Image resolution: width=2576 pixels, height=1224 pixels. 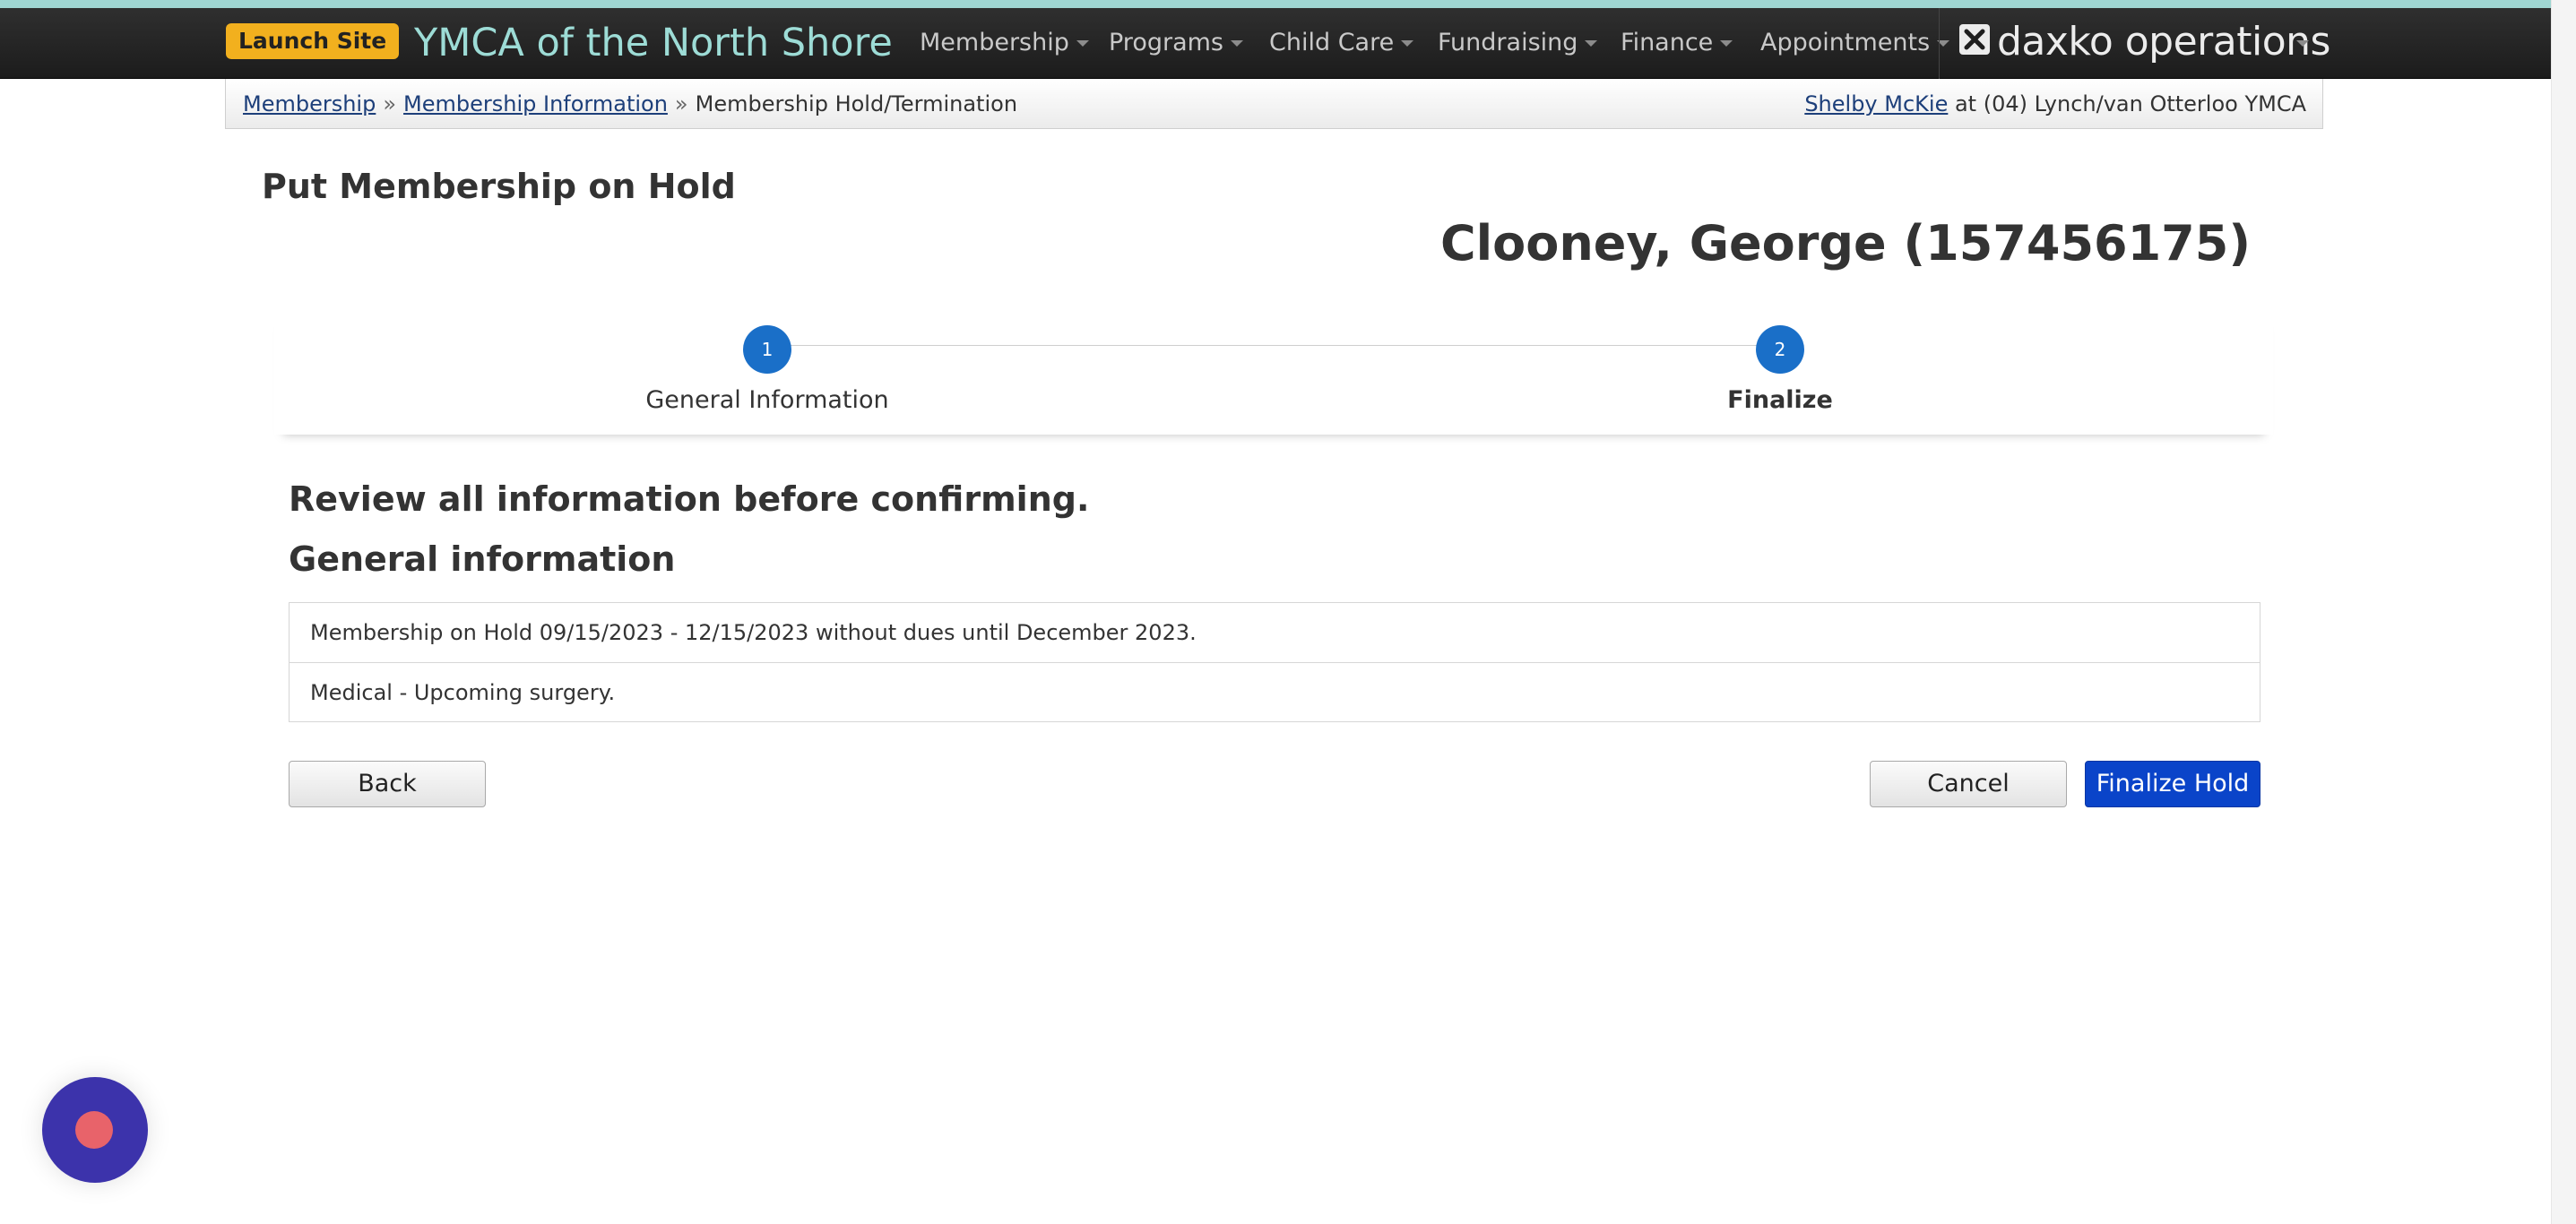 I want to click on list-item: Medical - Upcoming surgery., so click(x=1275, y=691).